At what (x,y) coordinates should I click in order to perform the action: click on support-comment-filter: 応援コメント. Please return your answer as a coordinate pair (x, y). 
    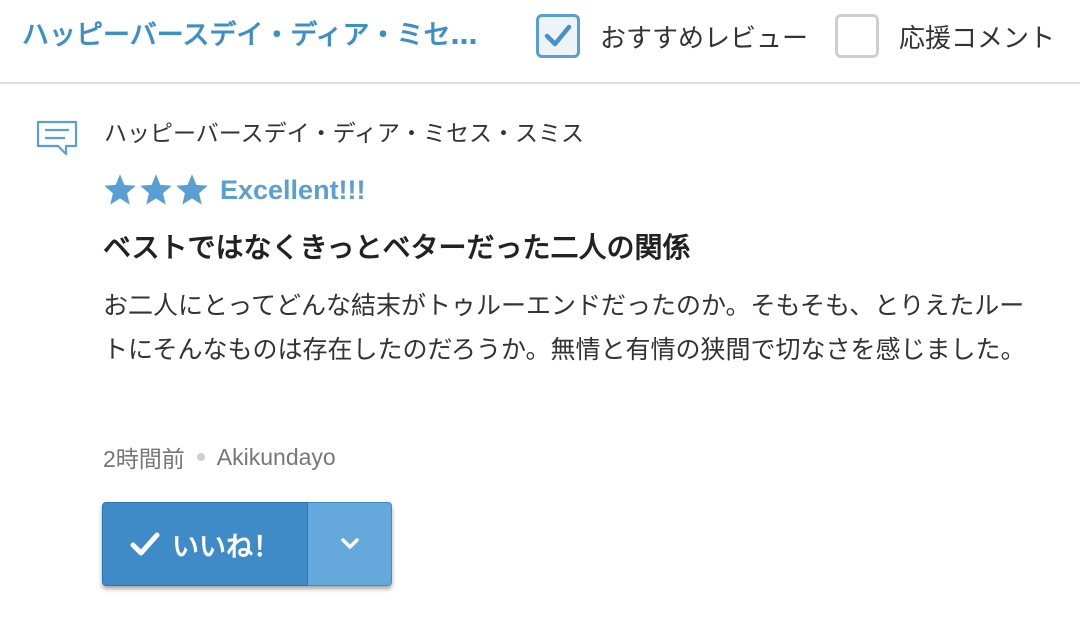
    Looking at the image, I should click on (945, 36).